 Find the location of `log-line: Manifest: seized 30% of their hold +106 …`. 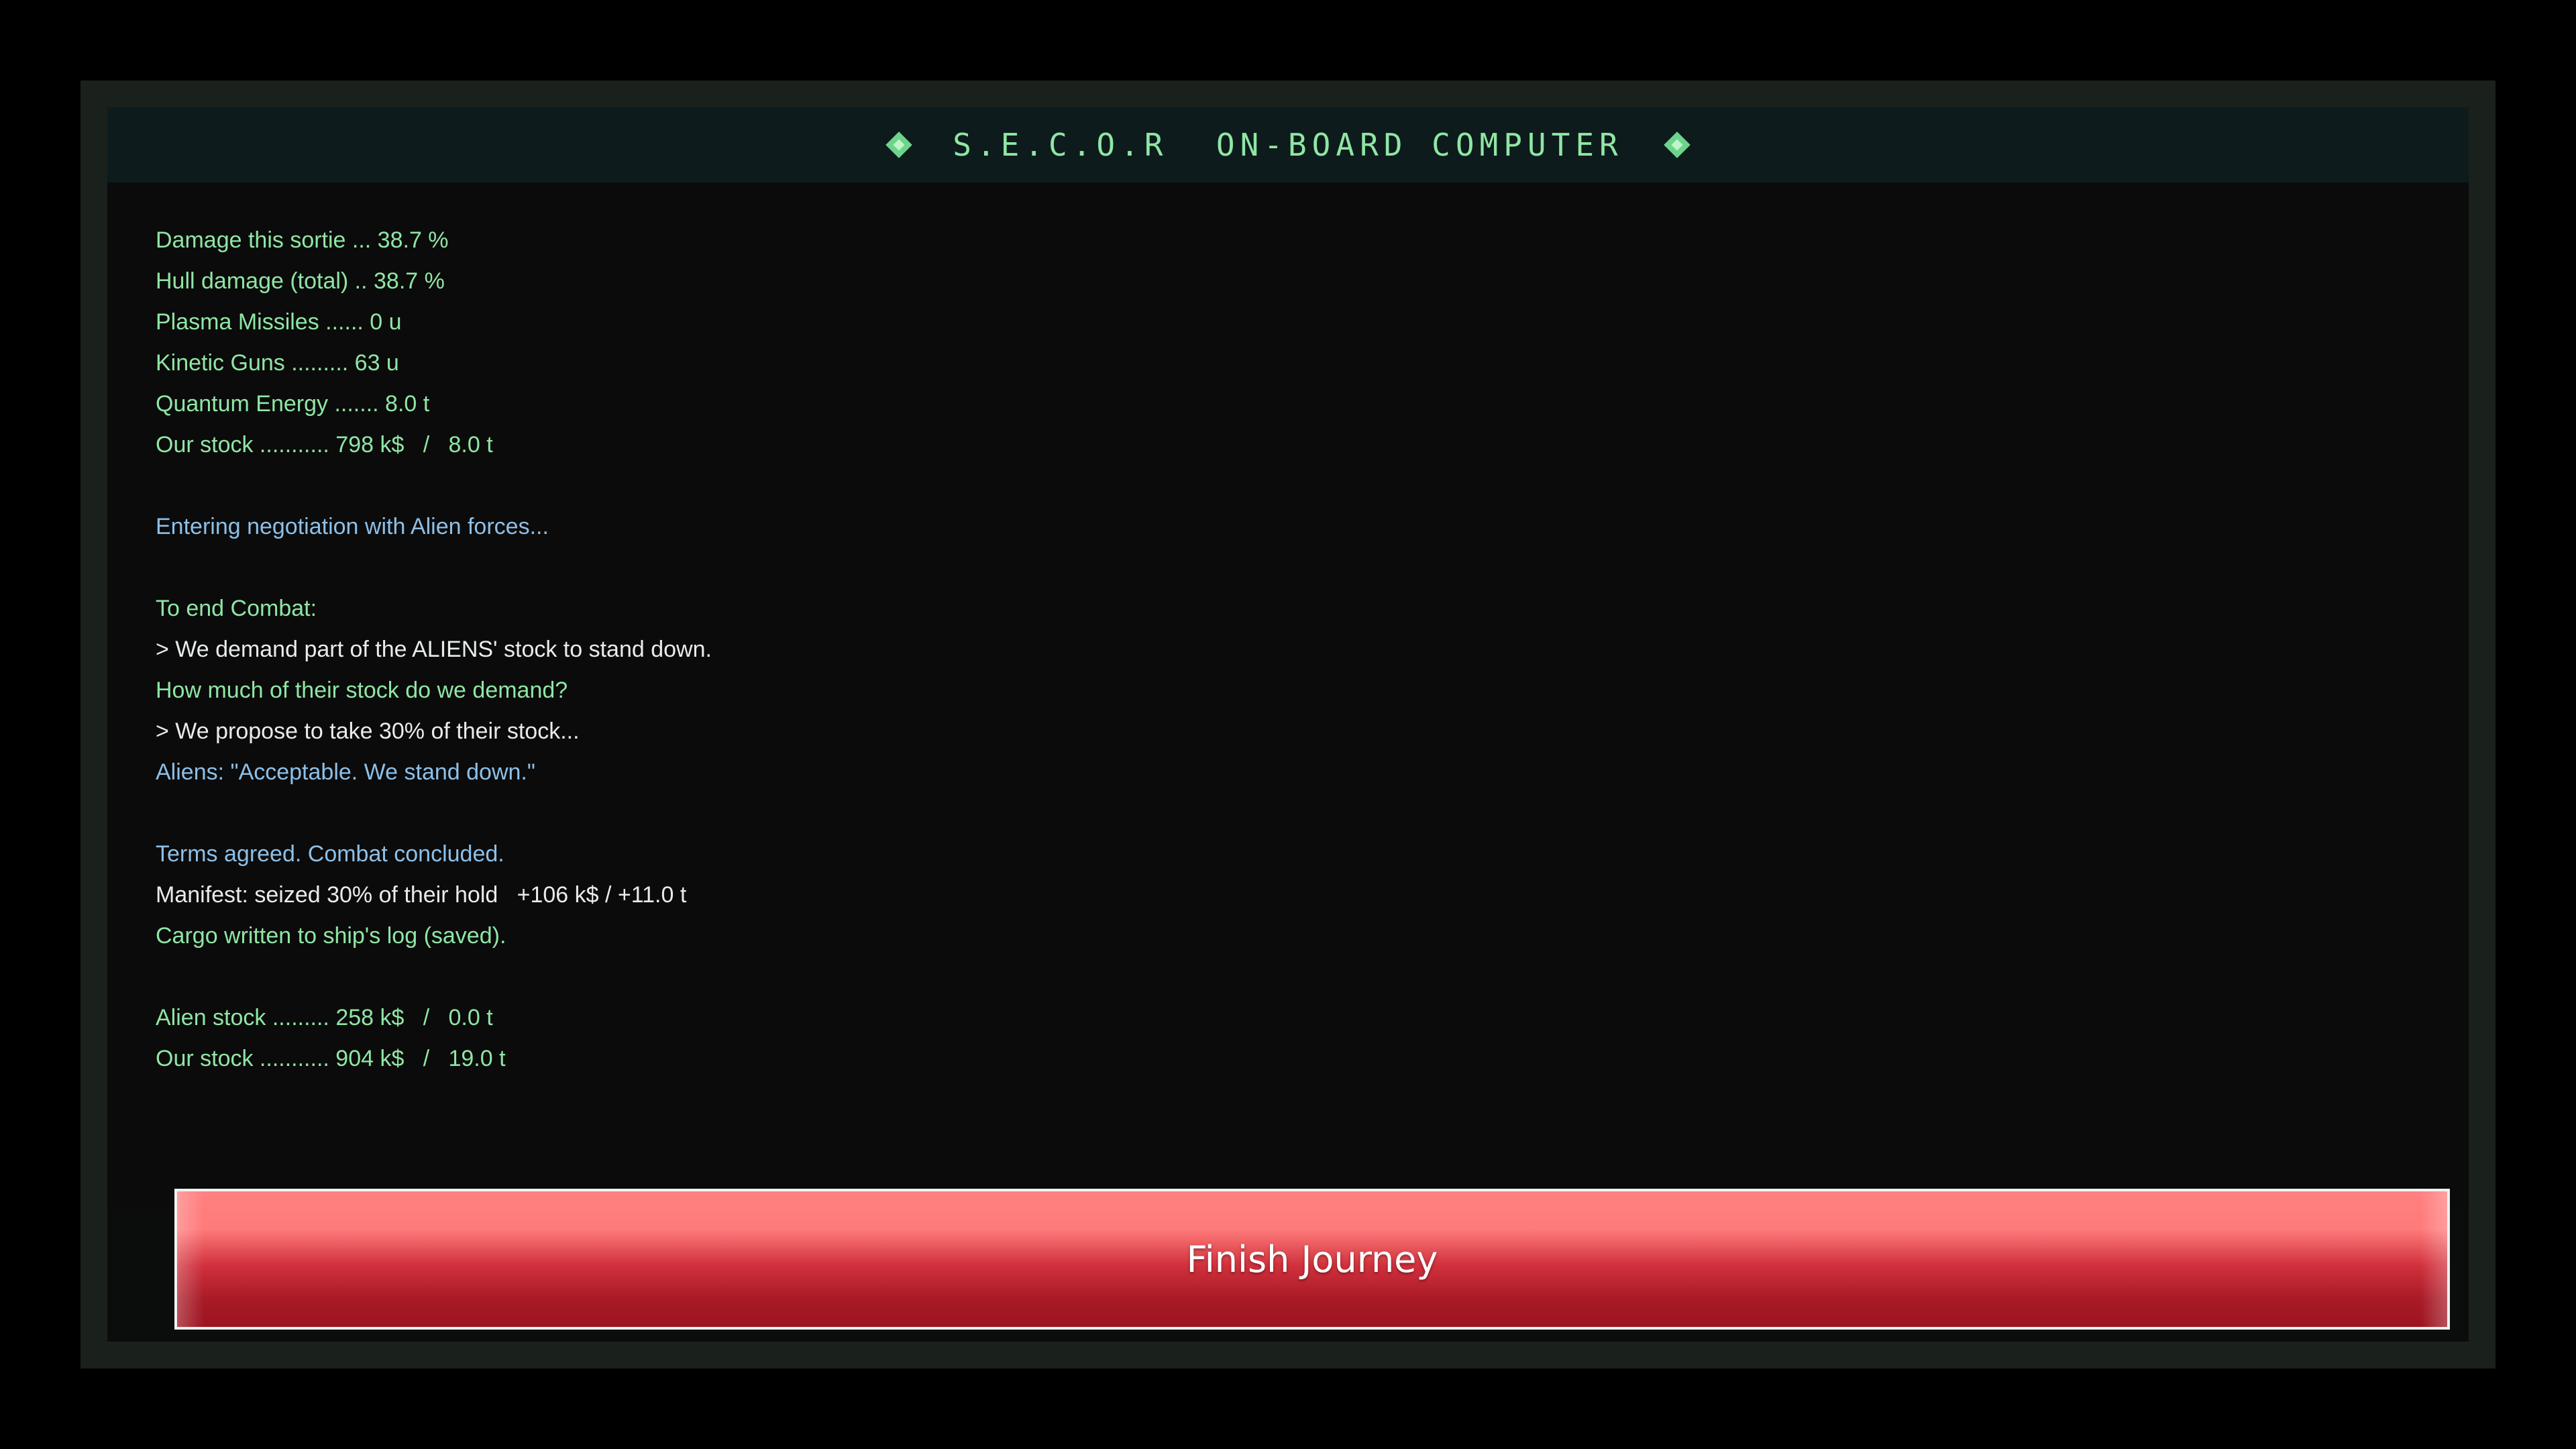

log-line: Manifest: seized 30% of their hold +106 … is located at coordinates (421, 895).